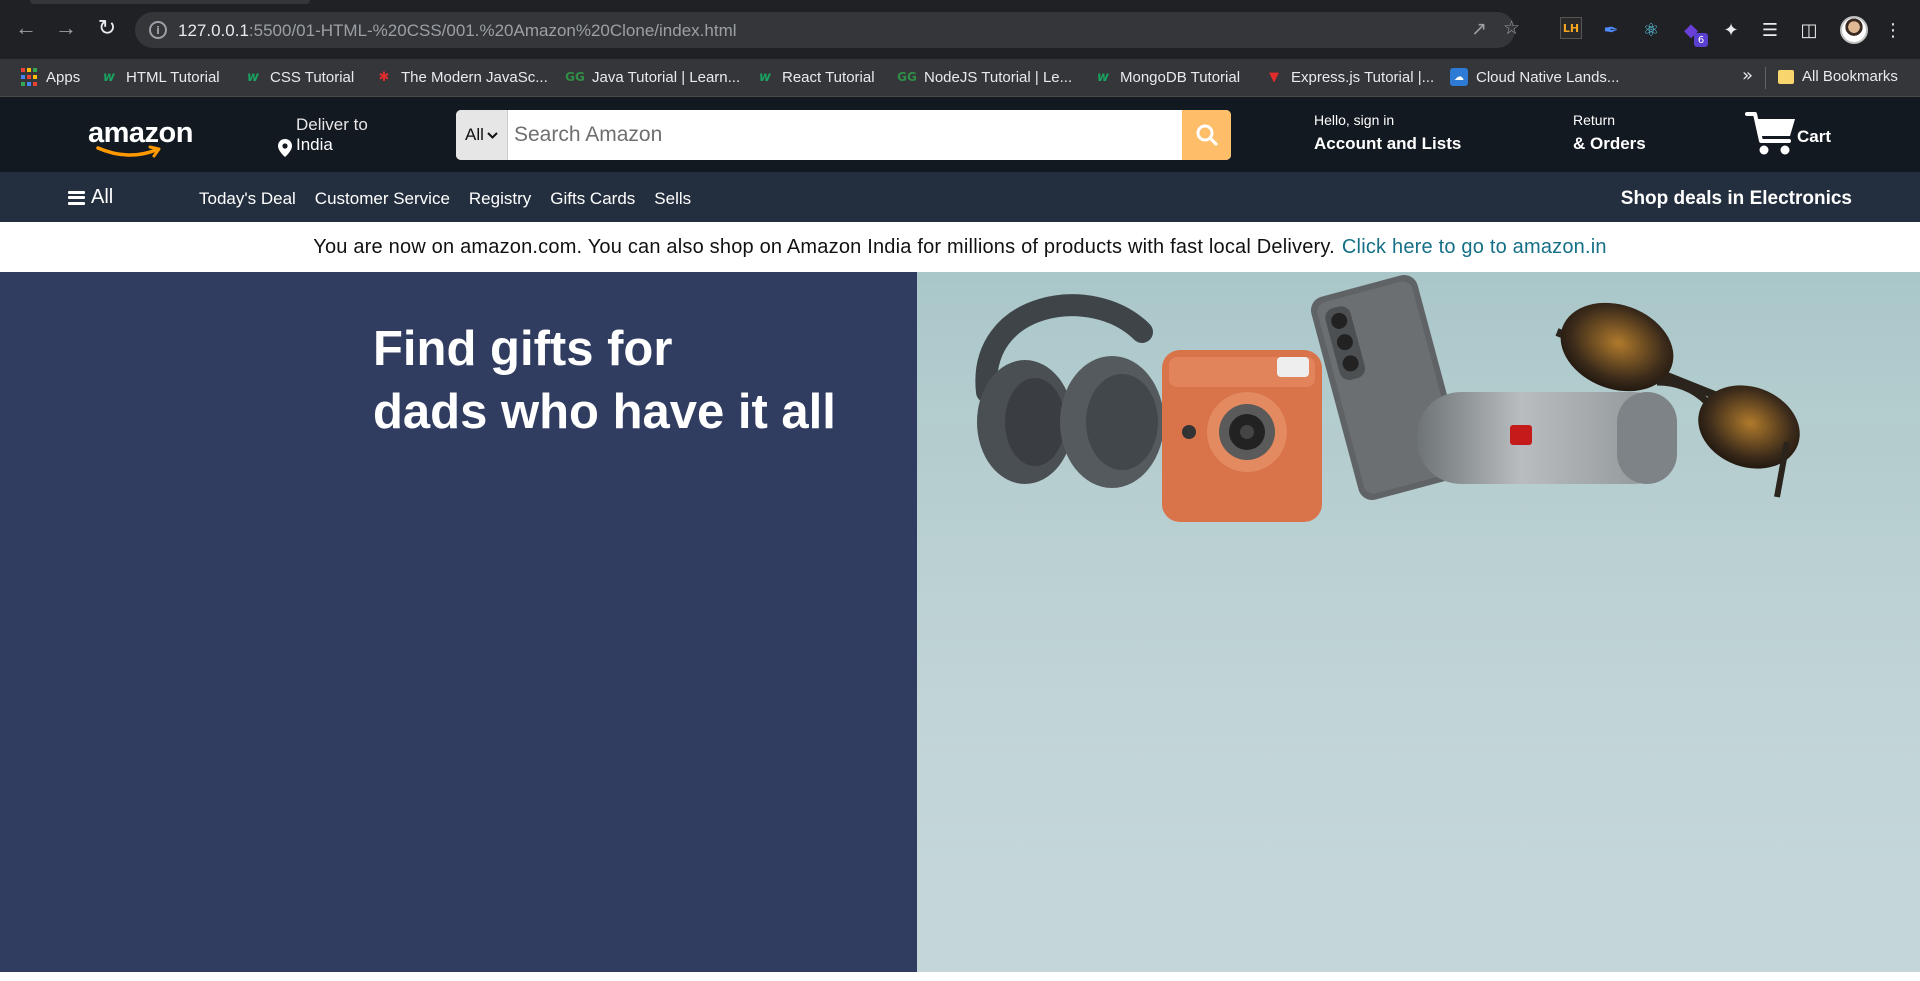 The image size is (1920, 981). I want to click on bookmark-label: MongoDB Tutorial, so click(1180, 77).